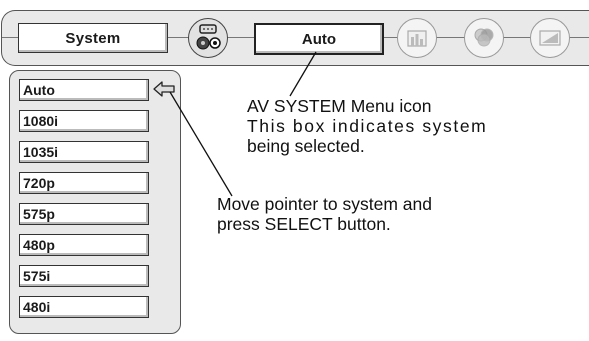 This screenshot has height=341, width=589. I want to click on system-option-auto: Auto, so click(84, 90).